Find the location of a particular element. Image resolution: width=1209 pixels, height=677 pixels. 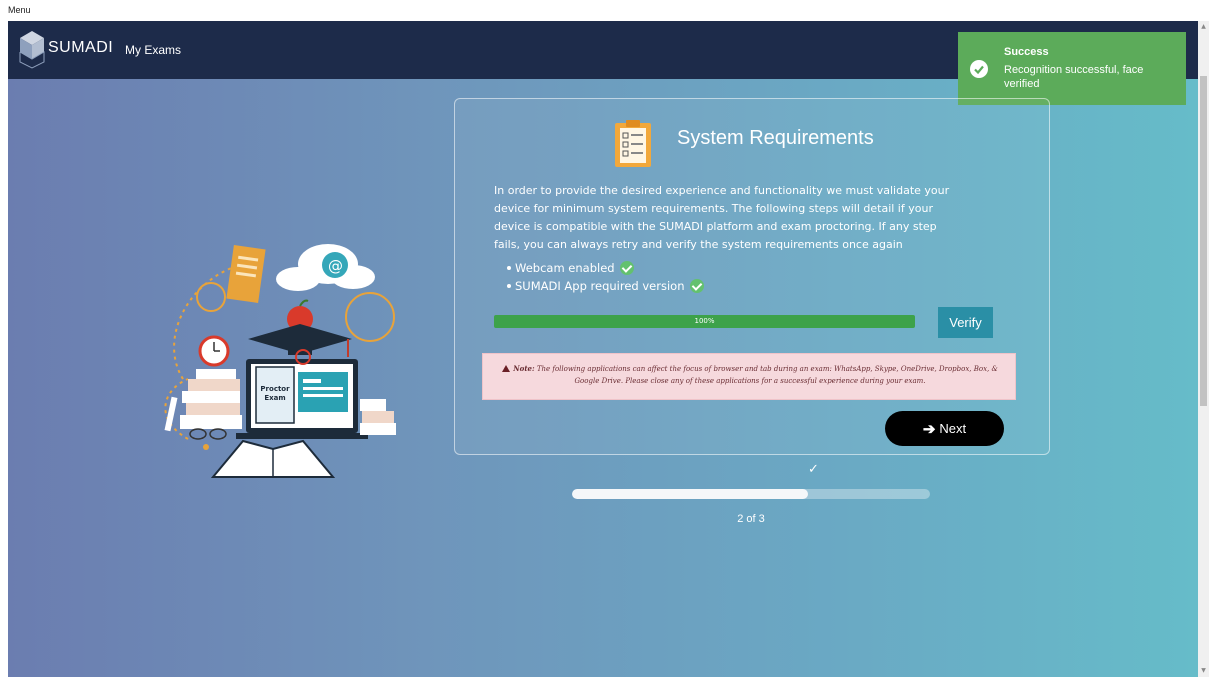

progress-label: 100% is located at coordinates (704, 321).